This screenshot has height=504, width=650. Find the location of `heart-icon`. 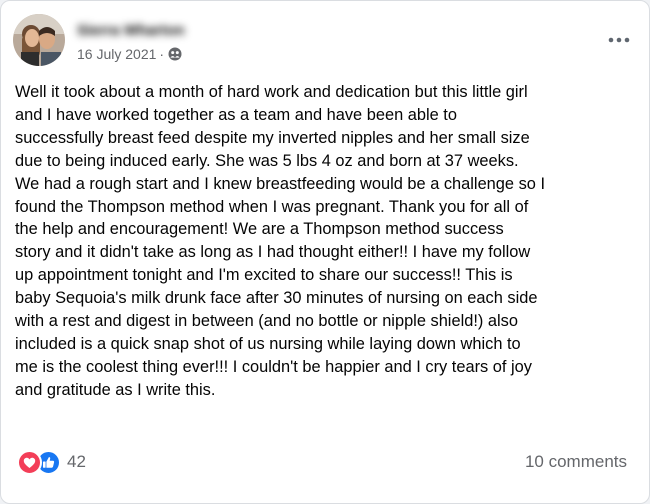

heart-icon is located at coordinates (29, 462).